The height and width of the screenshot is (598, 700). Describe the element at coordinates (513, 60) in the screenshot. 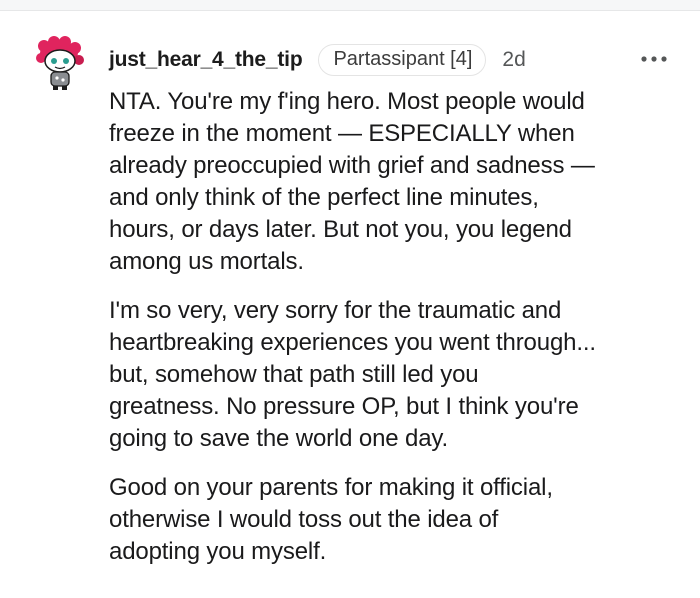

I see `comment-timestamp: 2d` at that location.